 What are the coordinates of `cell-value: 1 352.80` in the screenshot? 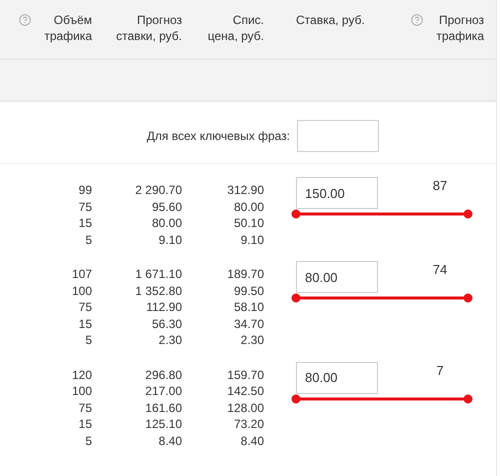 It's located at (158, 290).